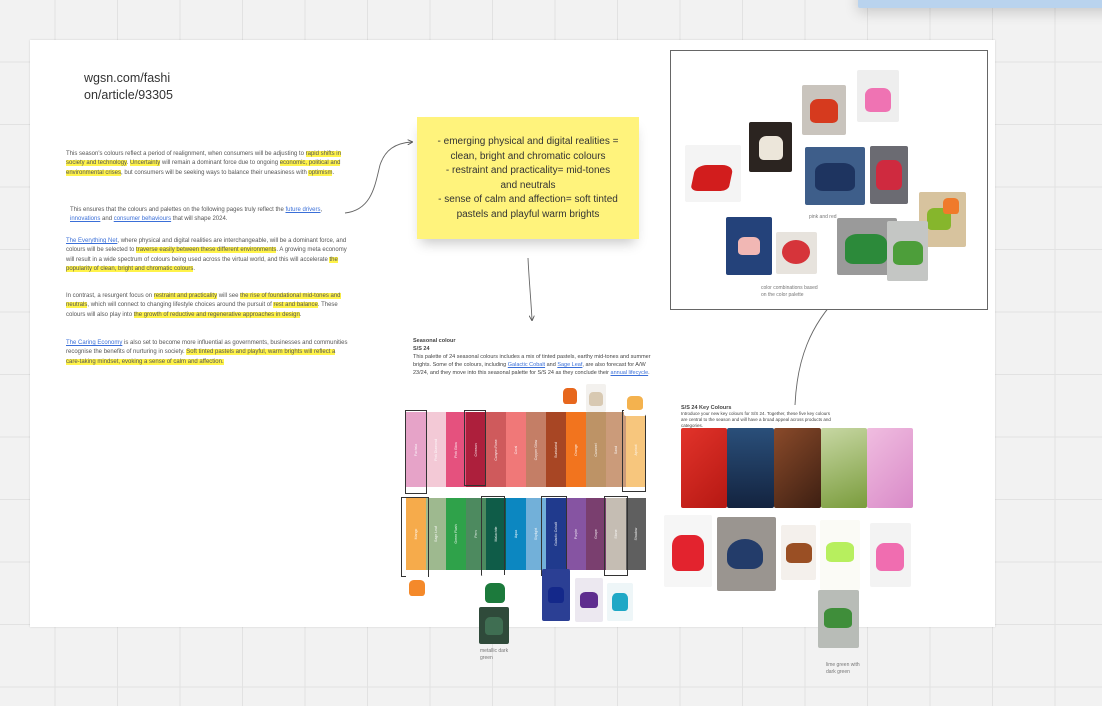 This screenshot has height=706, width=1102. Describe the element at coordinates (596, 398) in the screenshot. I see `beige-bag-thumb` at that location.